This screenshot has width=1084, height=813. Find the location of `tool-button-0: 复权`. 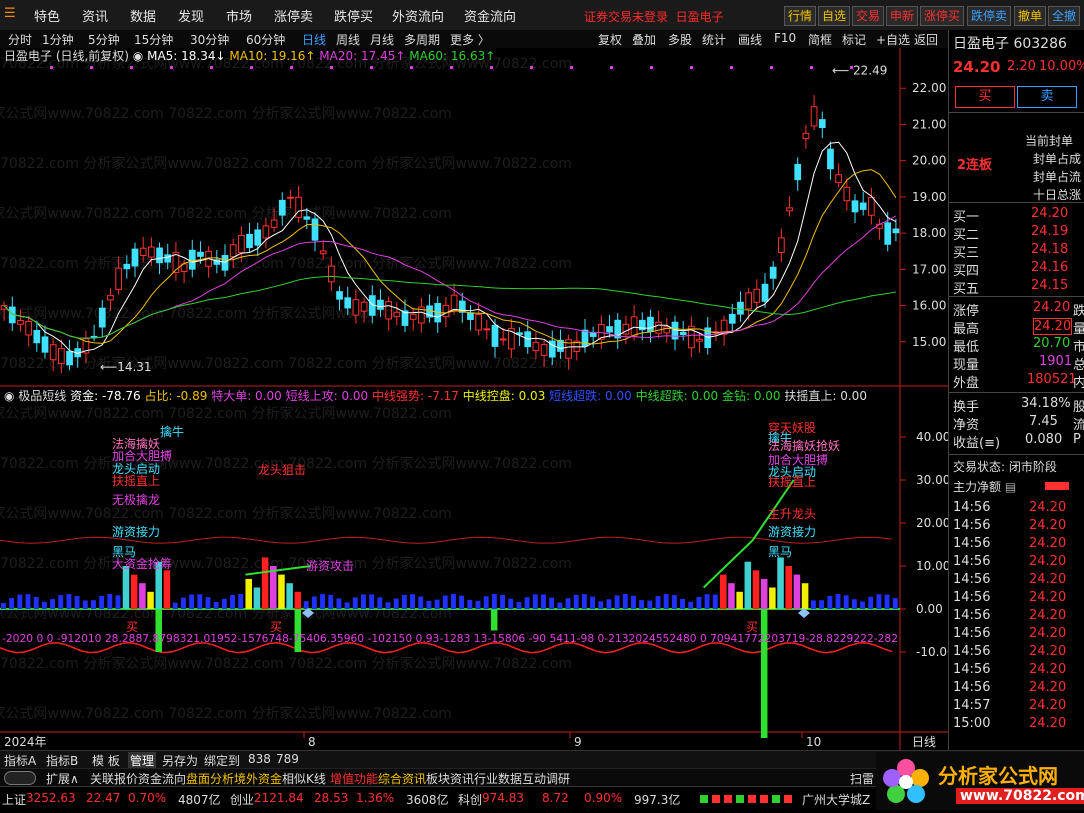

tool-button-0: 复权 is located at coordinates (610, 39).